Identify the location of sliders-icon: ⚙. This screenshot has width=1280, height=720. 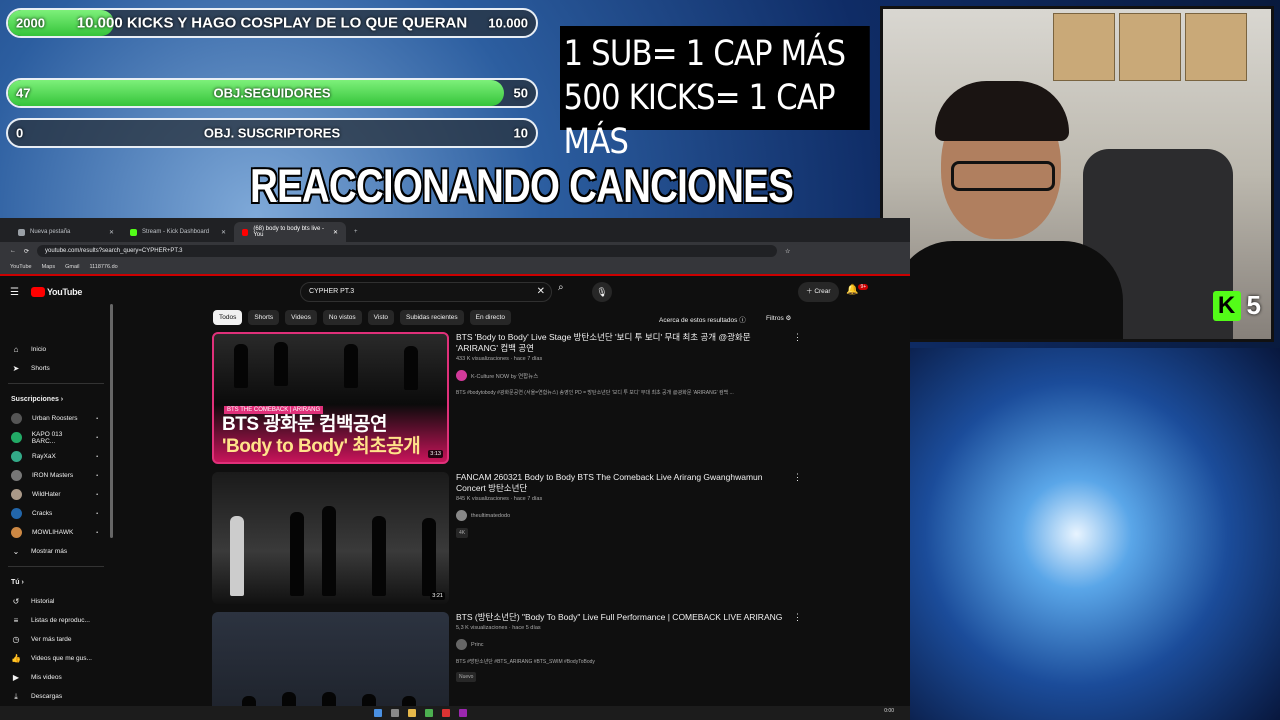
(788, 318).